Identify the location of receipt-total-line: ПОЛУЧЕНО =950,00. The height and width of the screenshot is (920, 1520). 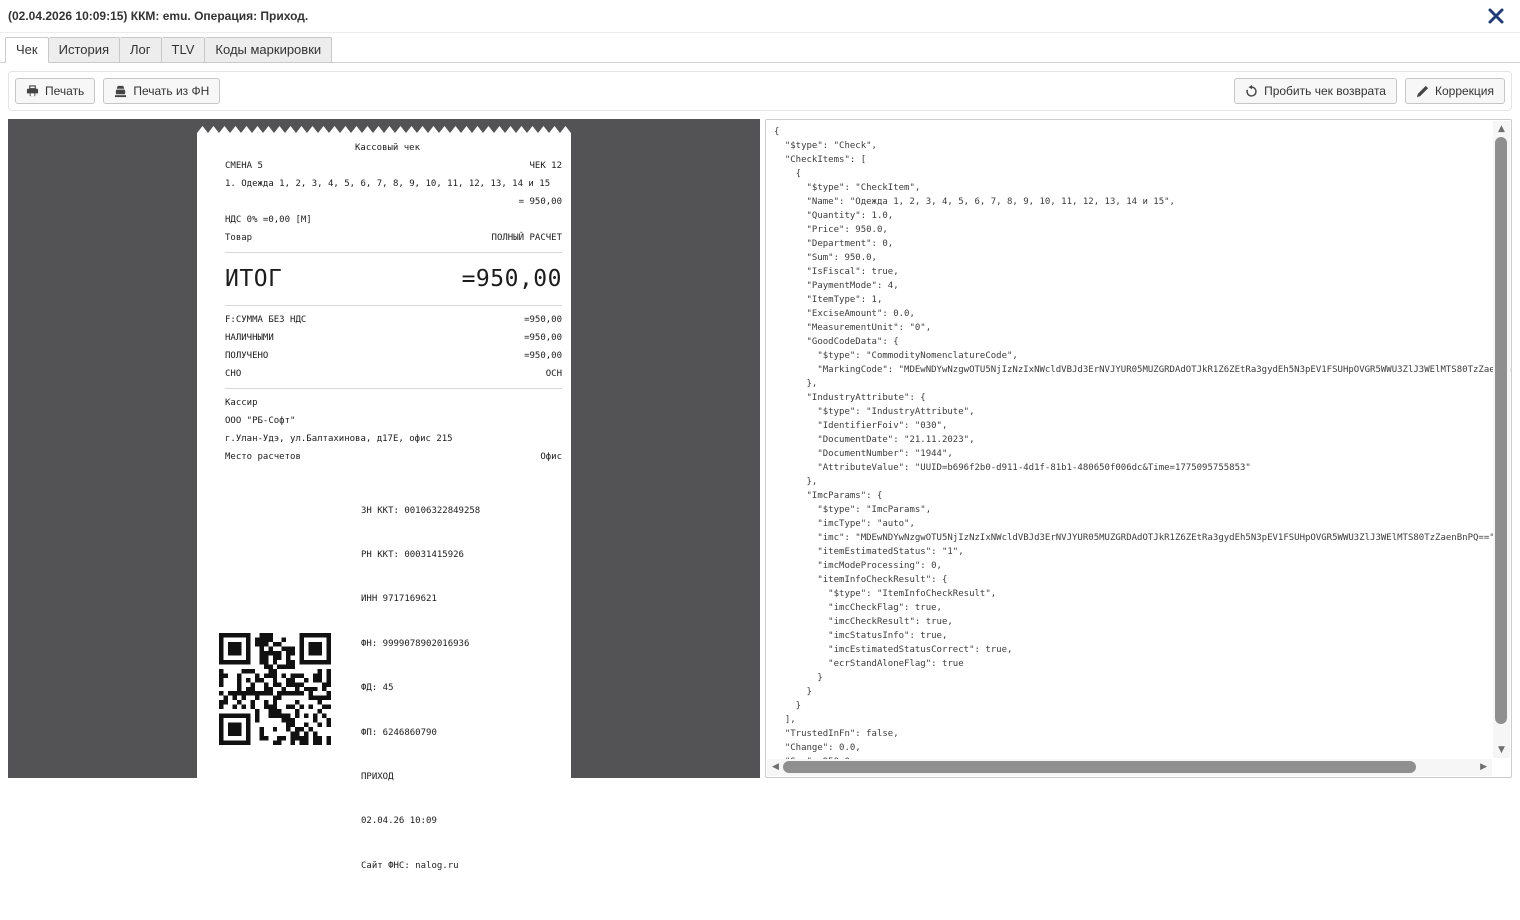
(393, 356).